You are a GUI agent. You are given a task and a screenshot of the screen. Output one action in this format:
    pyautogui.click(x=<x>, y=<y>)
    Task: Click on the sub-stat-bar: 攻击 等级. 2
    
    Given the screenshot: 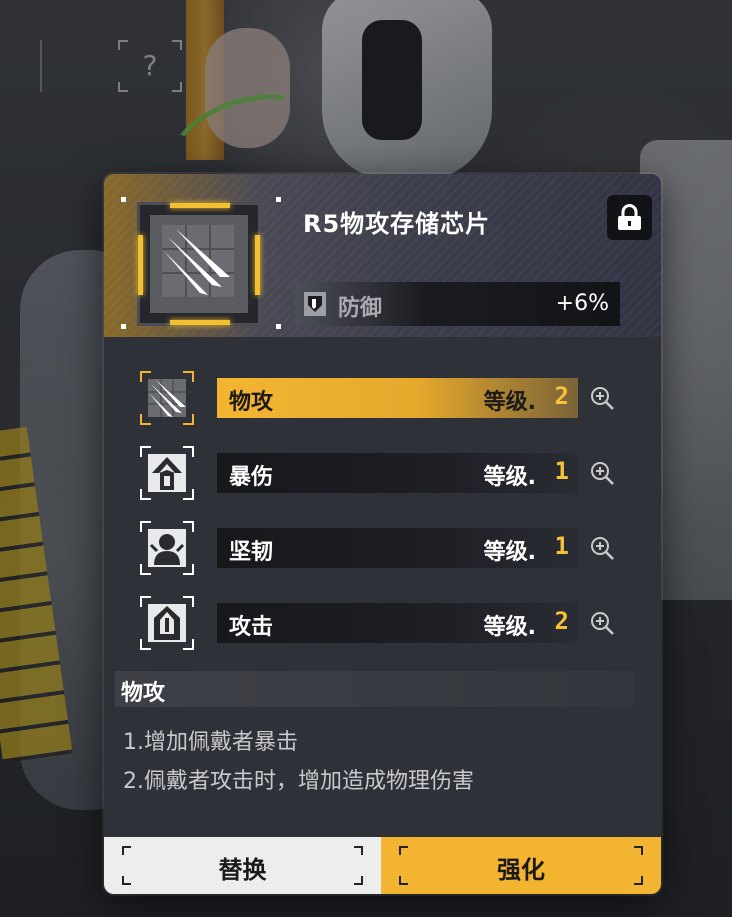 What is the action you would take?
    pyautogui.click(x=397, y=623)
    